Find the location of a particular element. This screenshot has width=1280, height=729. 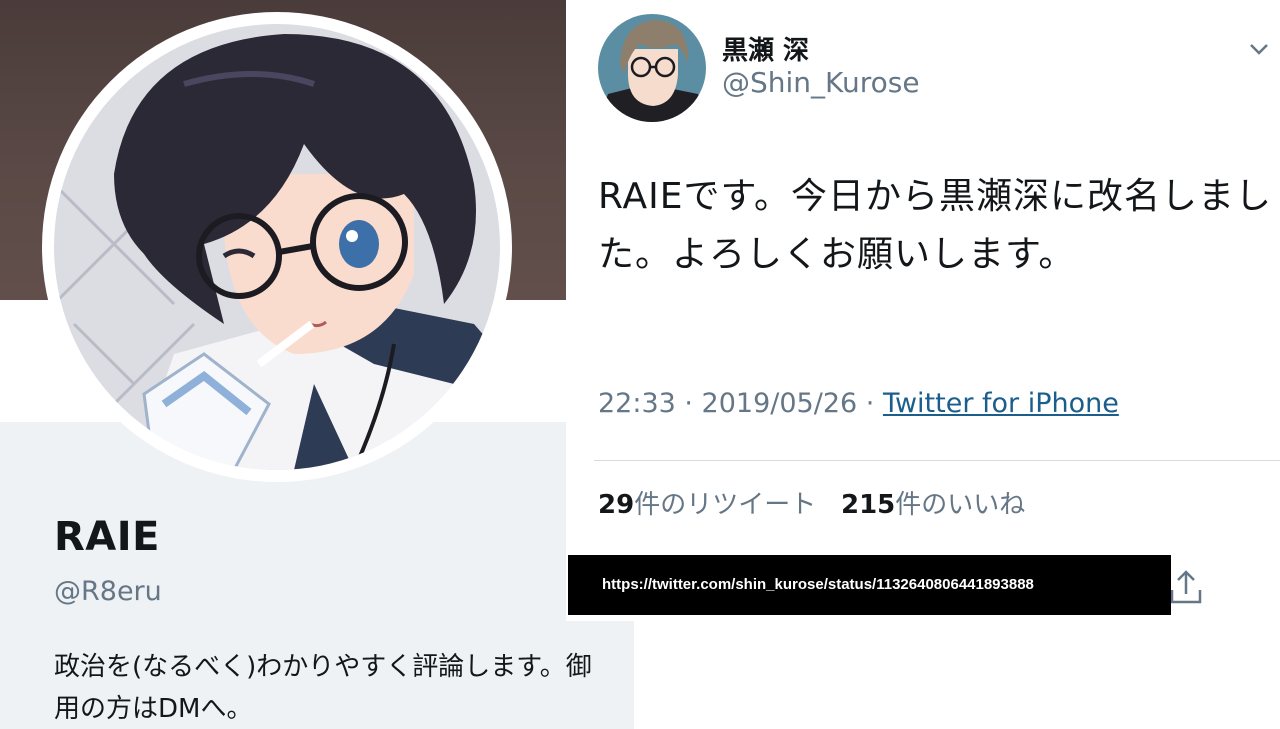

tweet-author-avatar is located at coordinates (652, 68).